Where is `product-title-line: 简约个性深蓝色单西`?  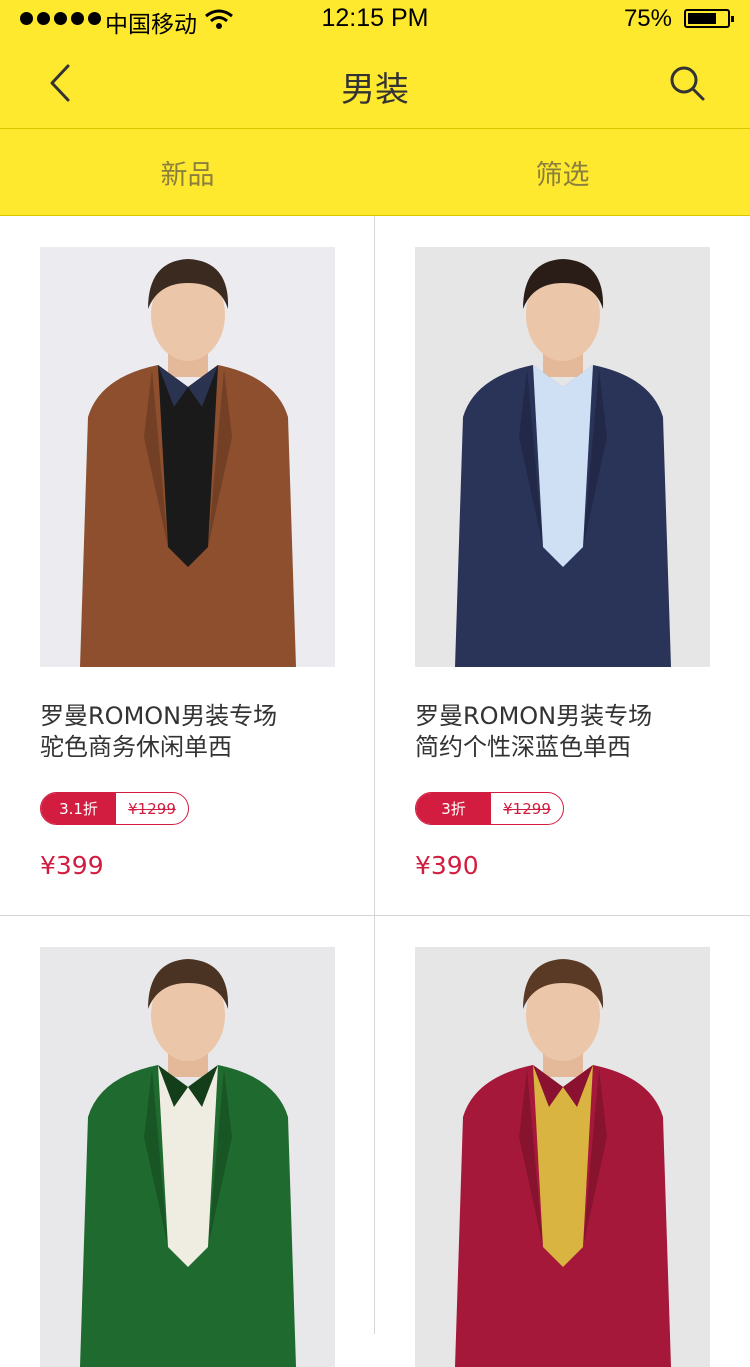 product-title-line: 简约个性深蓝色单西 is located at coordinates (523, 747).